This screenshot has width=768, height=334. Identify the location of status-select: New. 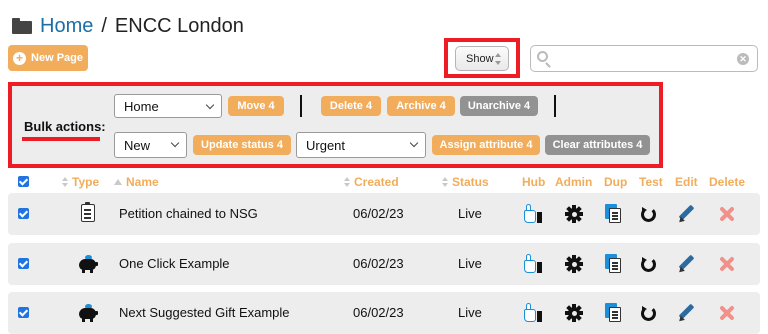
(150, 145).